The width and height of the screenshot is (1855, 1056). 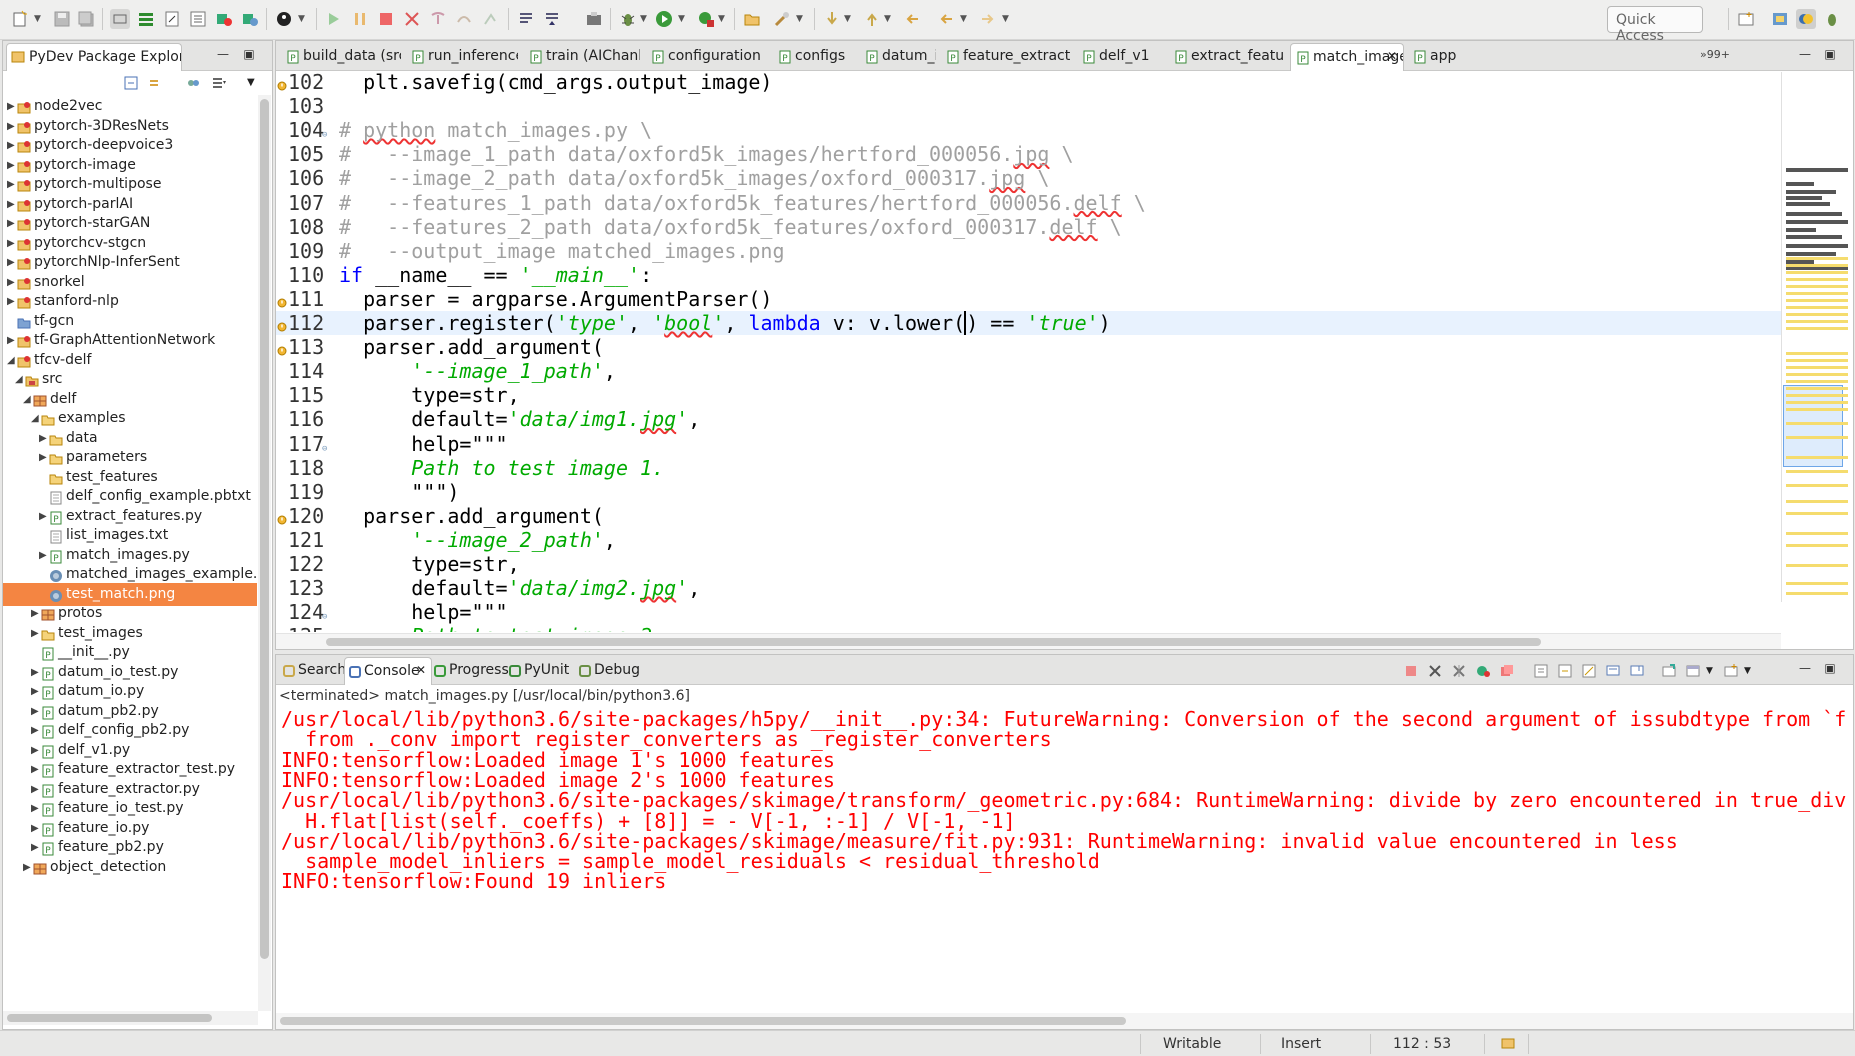 I want to click on outline-icon, so click(x=198, y=19).